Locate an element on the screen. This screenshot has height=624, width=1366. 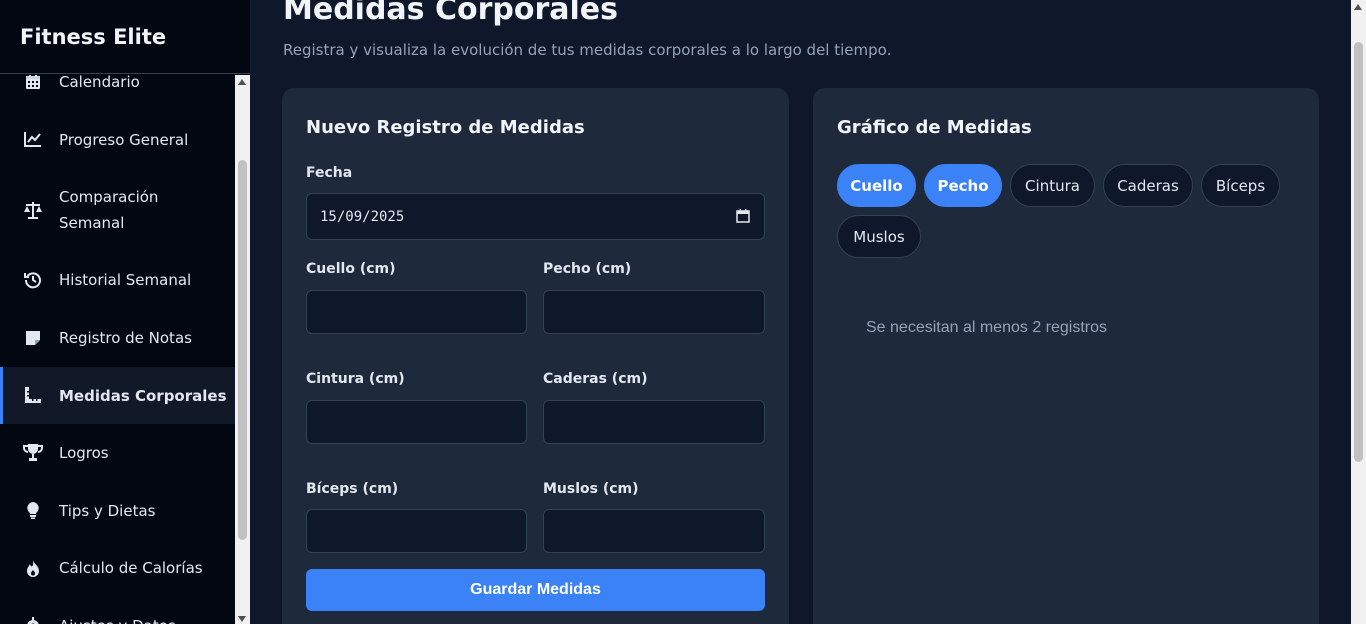
sidebar-item-calendario: Calendario is located at coordinates (117, 85).